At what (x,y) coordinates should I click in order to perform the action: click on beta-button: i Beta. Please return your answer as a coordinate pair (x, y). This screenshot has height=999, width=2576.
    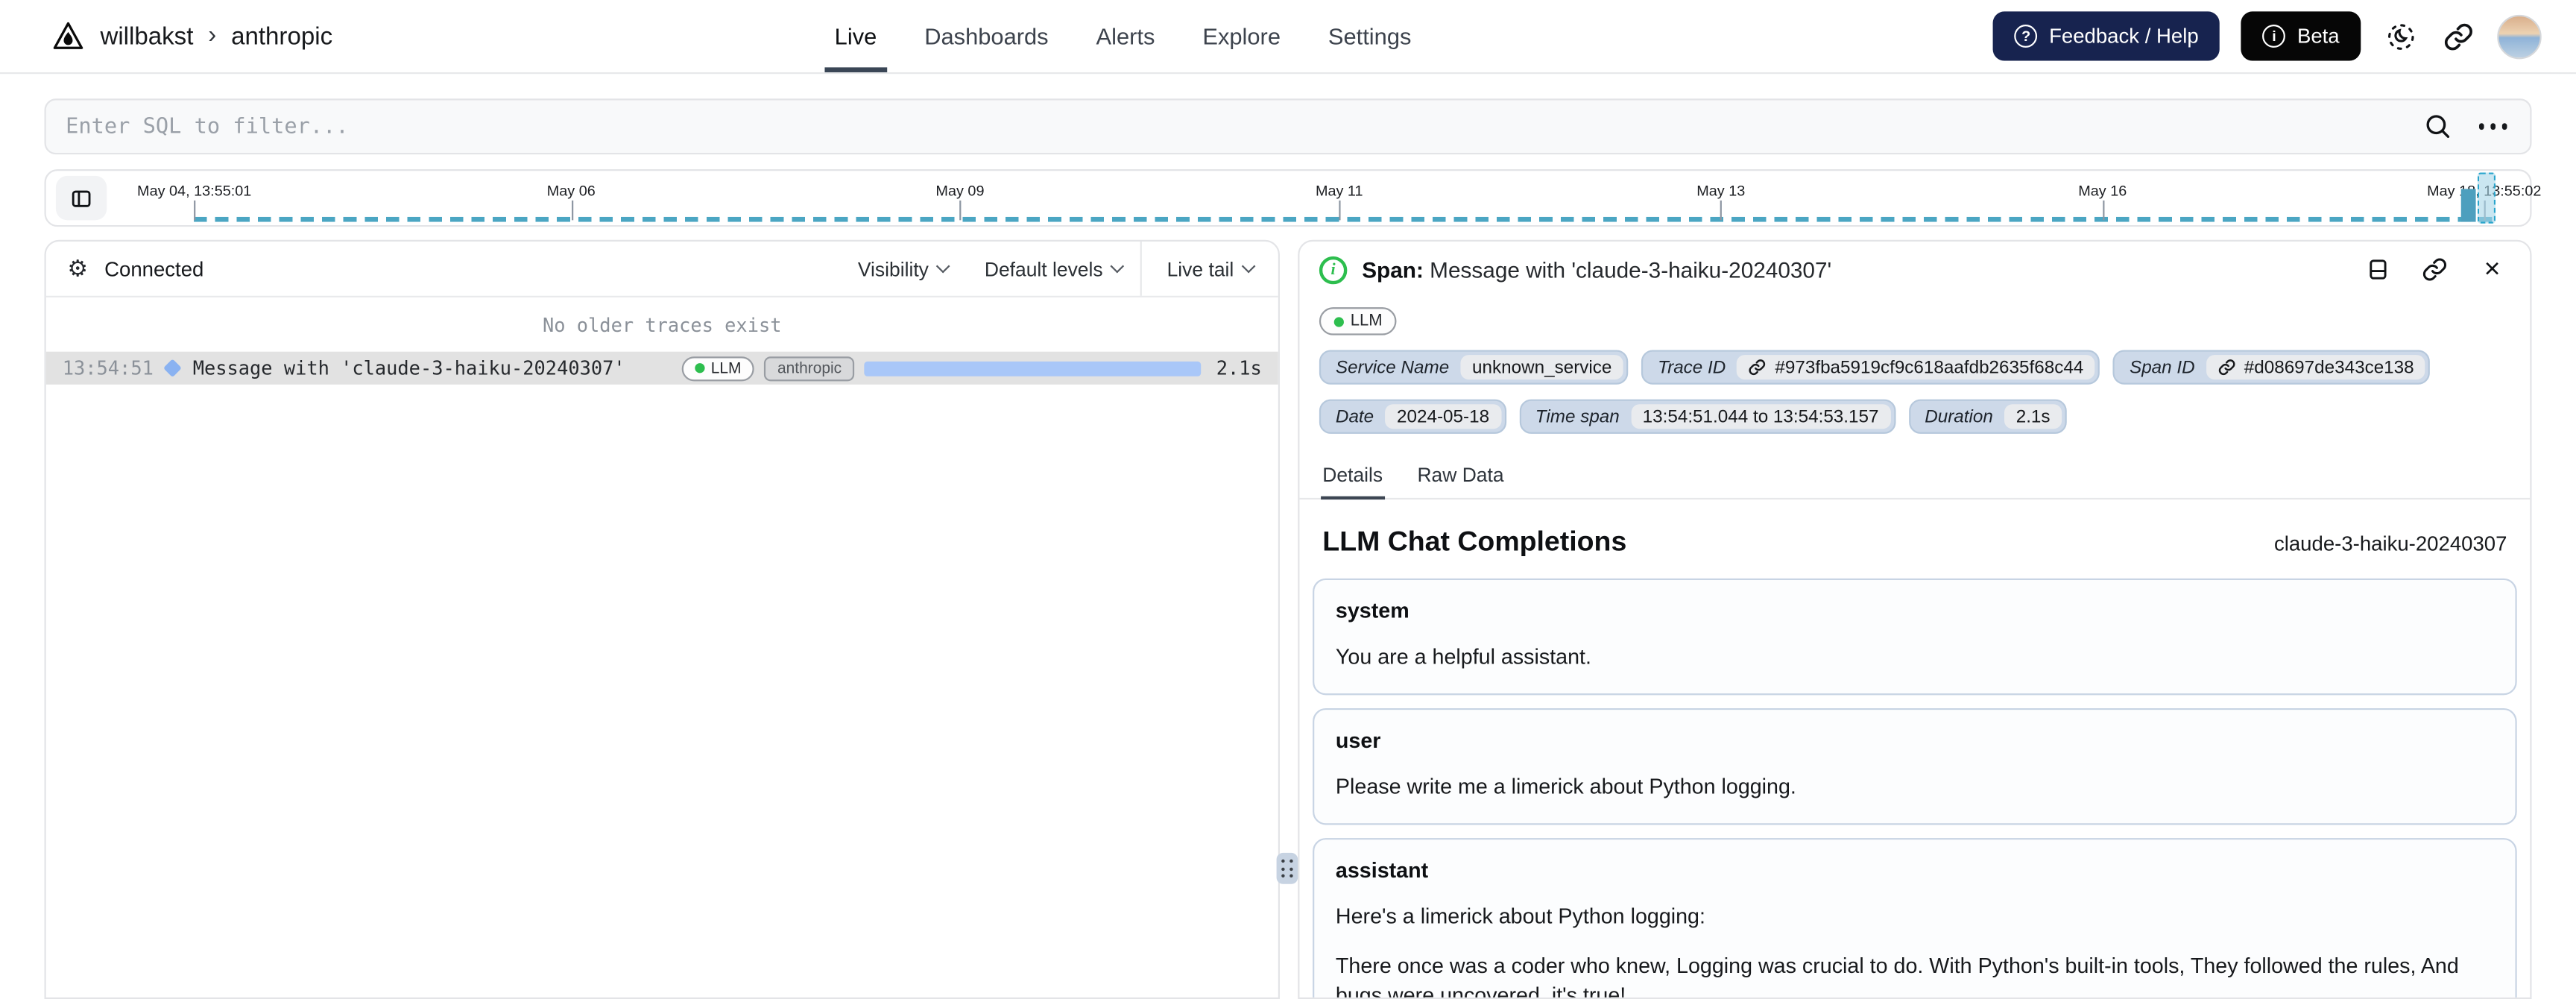
    Looking at the image, I should click on (2301, 36).